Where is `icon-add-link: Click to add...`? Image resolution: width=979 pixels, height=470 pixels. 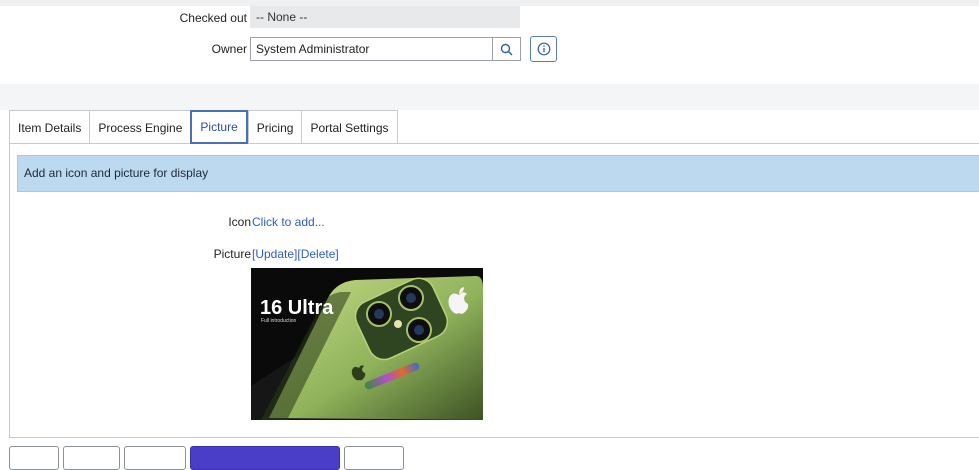 icon-add-link: Click to add... is located at coordinates (288, 222).